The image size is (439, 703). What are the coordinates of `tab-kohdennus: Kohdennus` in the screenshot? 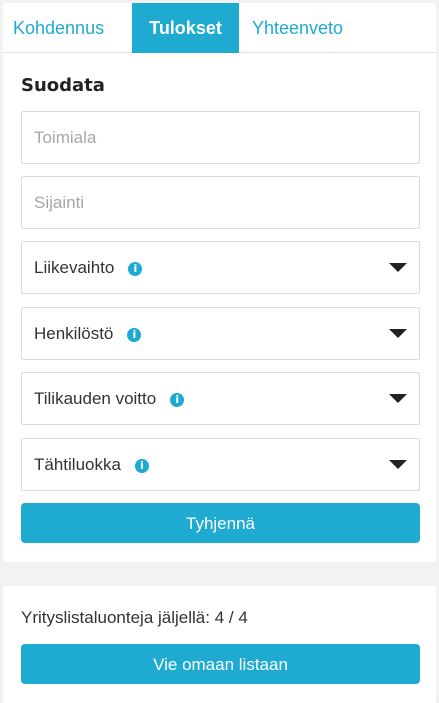 It's located at (58, 28).